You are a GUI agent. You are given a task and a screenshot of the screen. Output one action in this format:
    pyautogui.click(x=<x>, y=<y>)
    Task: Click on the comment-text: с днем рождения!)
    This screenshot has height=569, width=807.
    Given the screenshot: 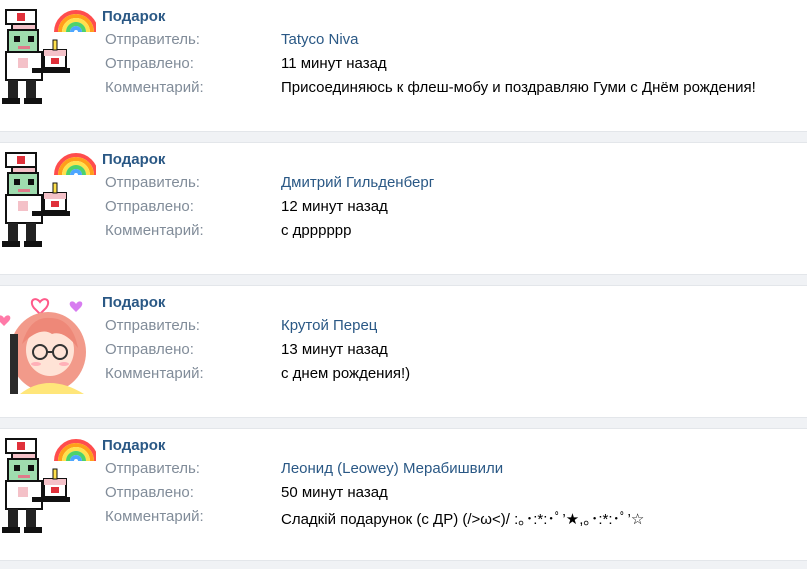 What is the action you would take?
    pyautogui.click(x=346, y=373)
    